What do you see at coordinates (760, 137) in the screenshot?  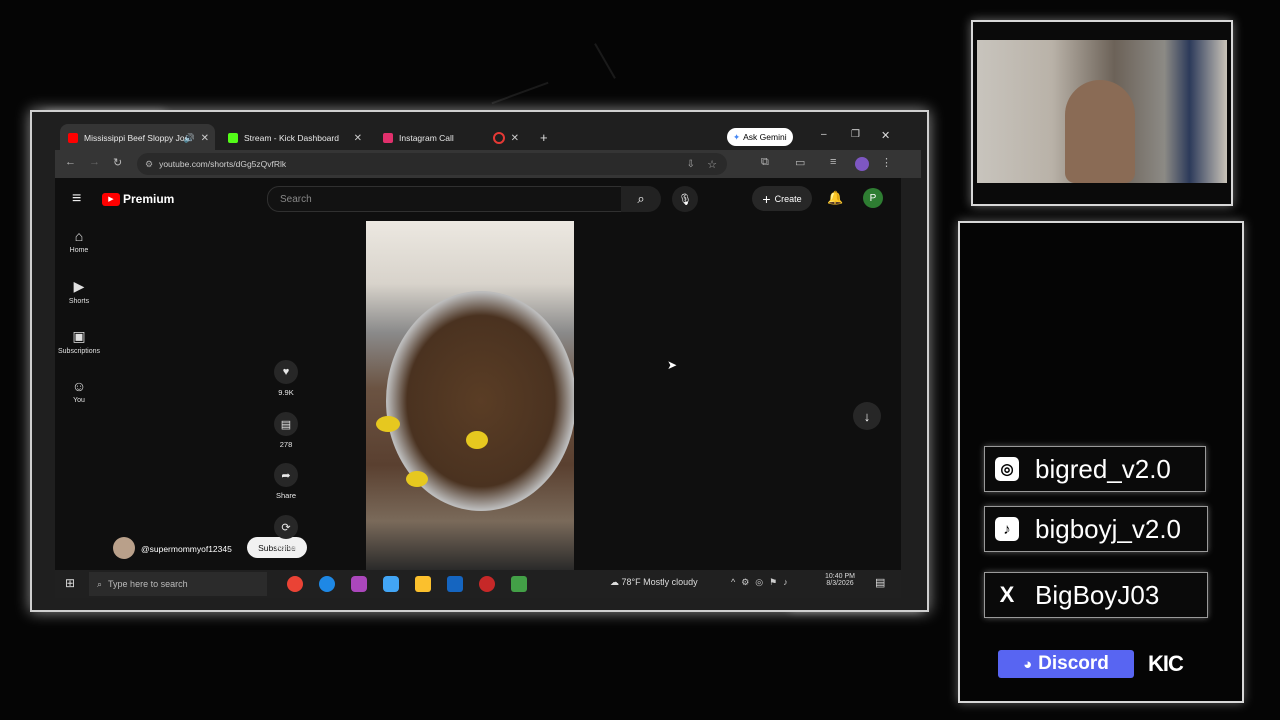 I see `ask-gemini-button: ✦ Ask Gemini` at bounding box center [760, 137].